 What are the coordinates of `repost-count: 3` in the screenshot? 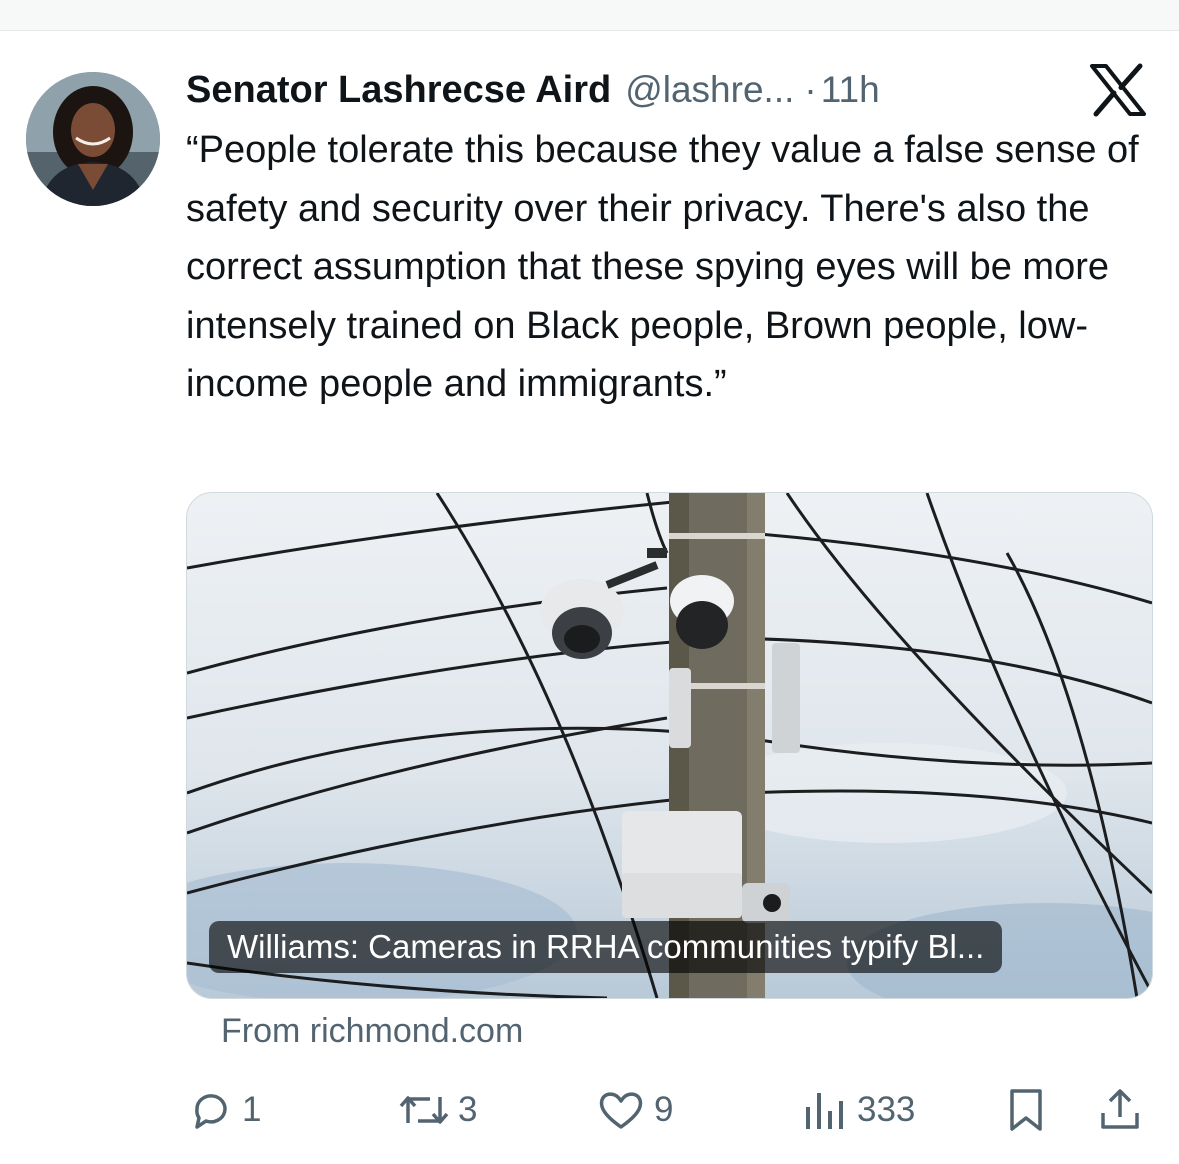 It's located at (468, 1109).